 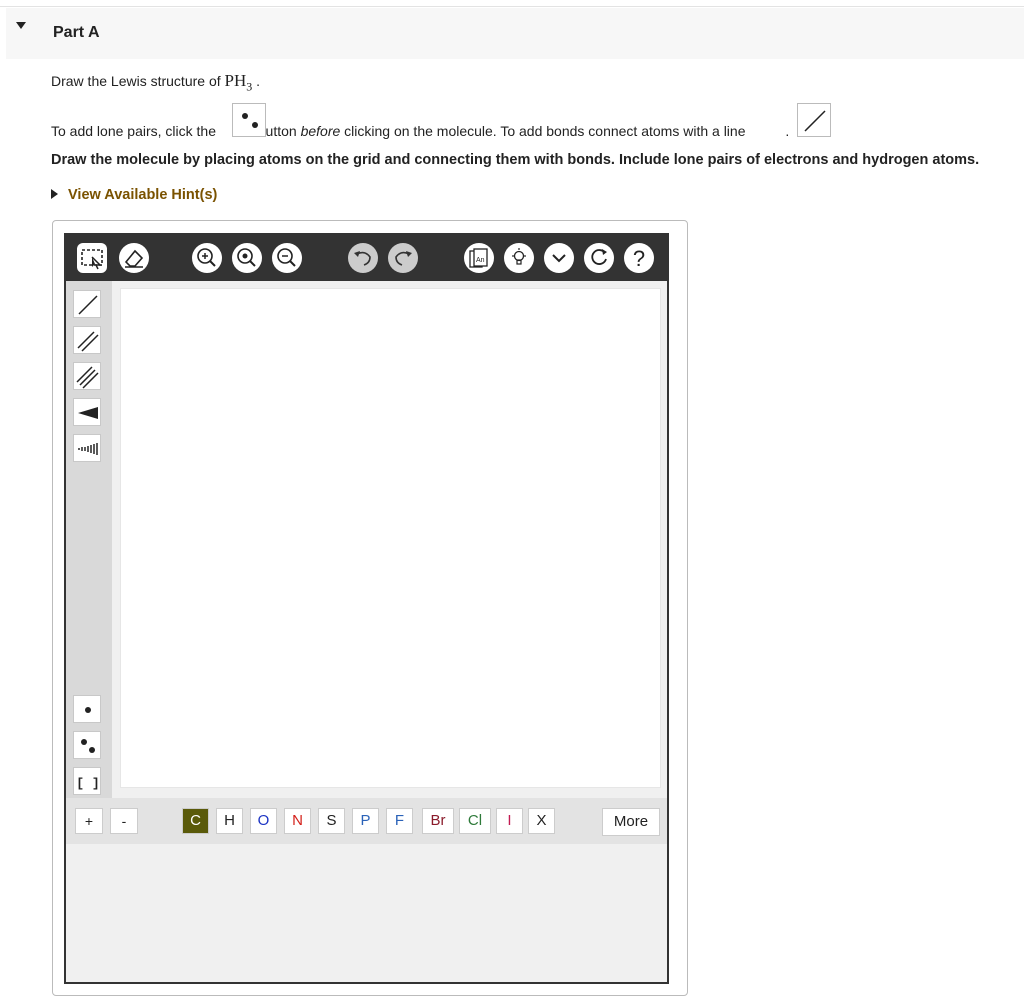 I want to click on bracket-glyph: [ ], so click(x=87, y=783).